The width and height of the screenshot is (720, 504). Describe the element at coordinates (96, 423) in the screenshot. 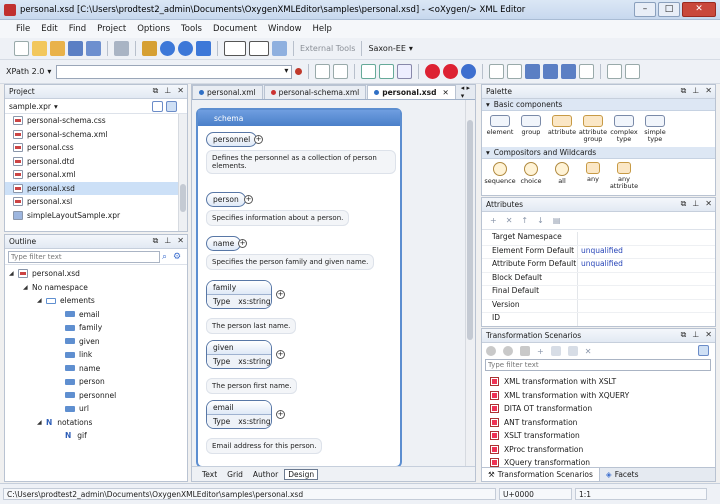

I see `tree-notations: ◢ Nnotations` at that location.